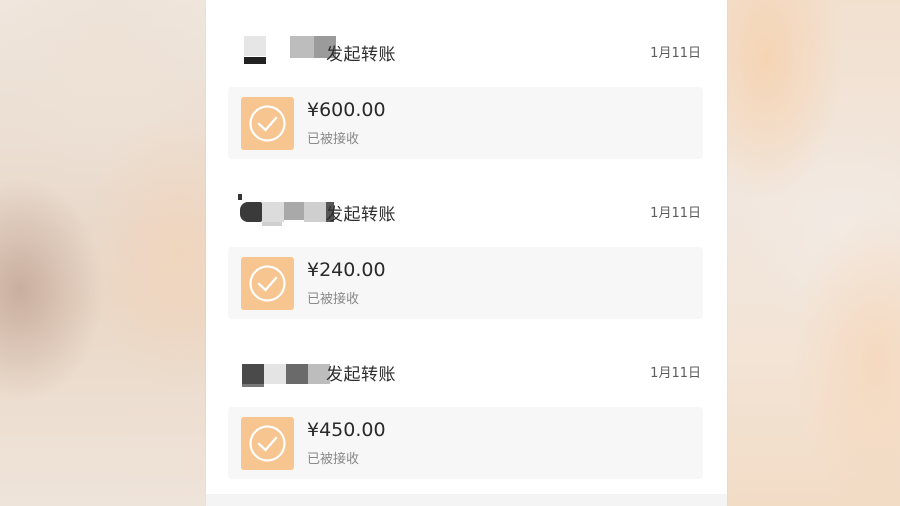  I want to click on transfer-card: ¥600.00 已被接收, so click(465, 123).